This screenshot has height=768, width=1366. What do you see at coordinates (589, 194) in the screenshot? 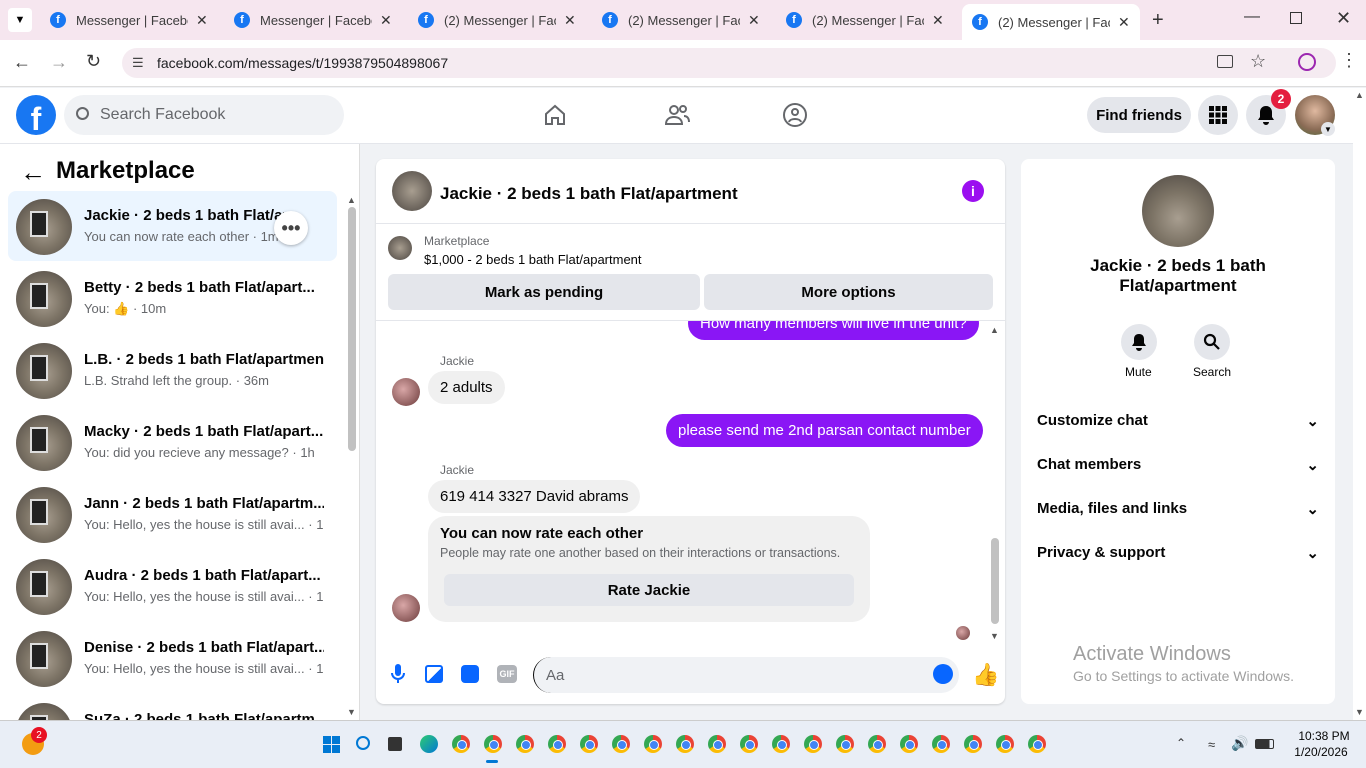
I see `chat-title: Jackie · 2 beds 1 bath Flat/apartment` at bounding box center [589, 194].